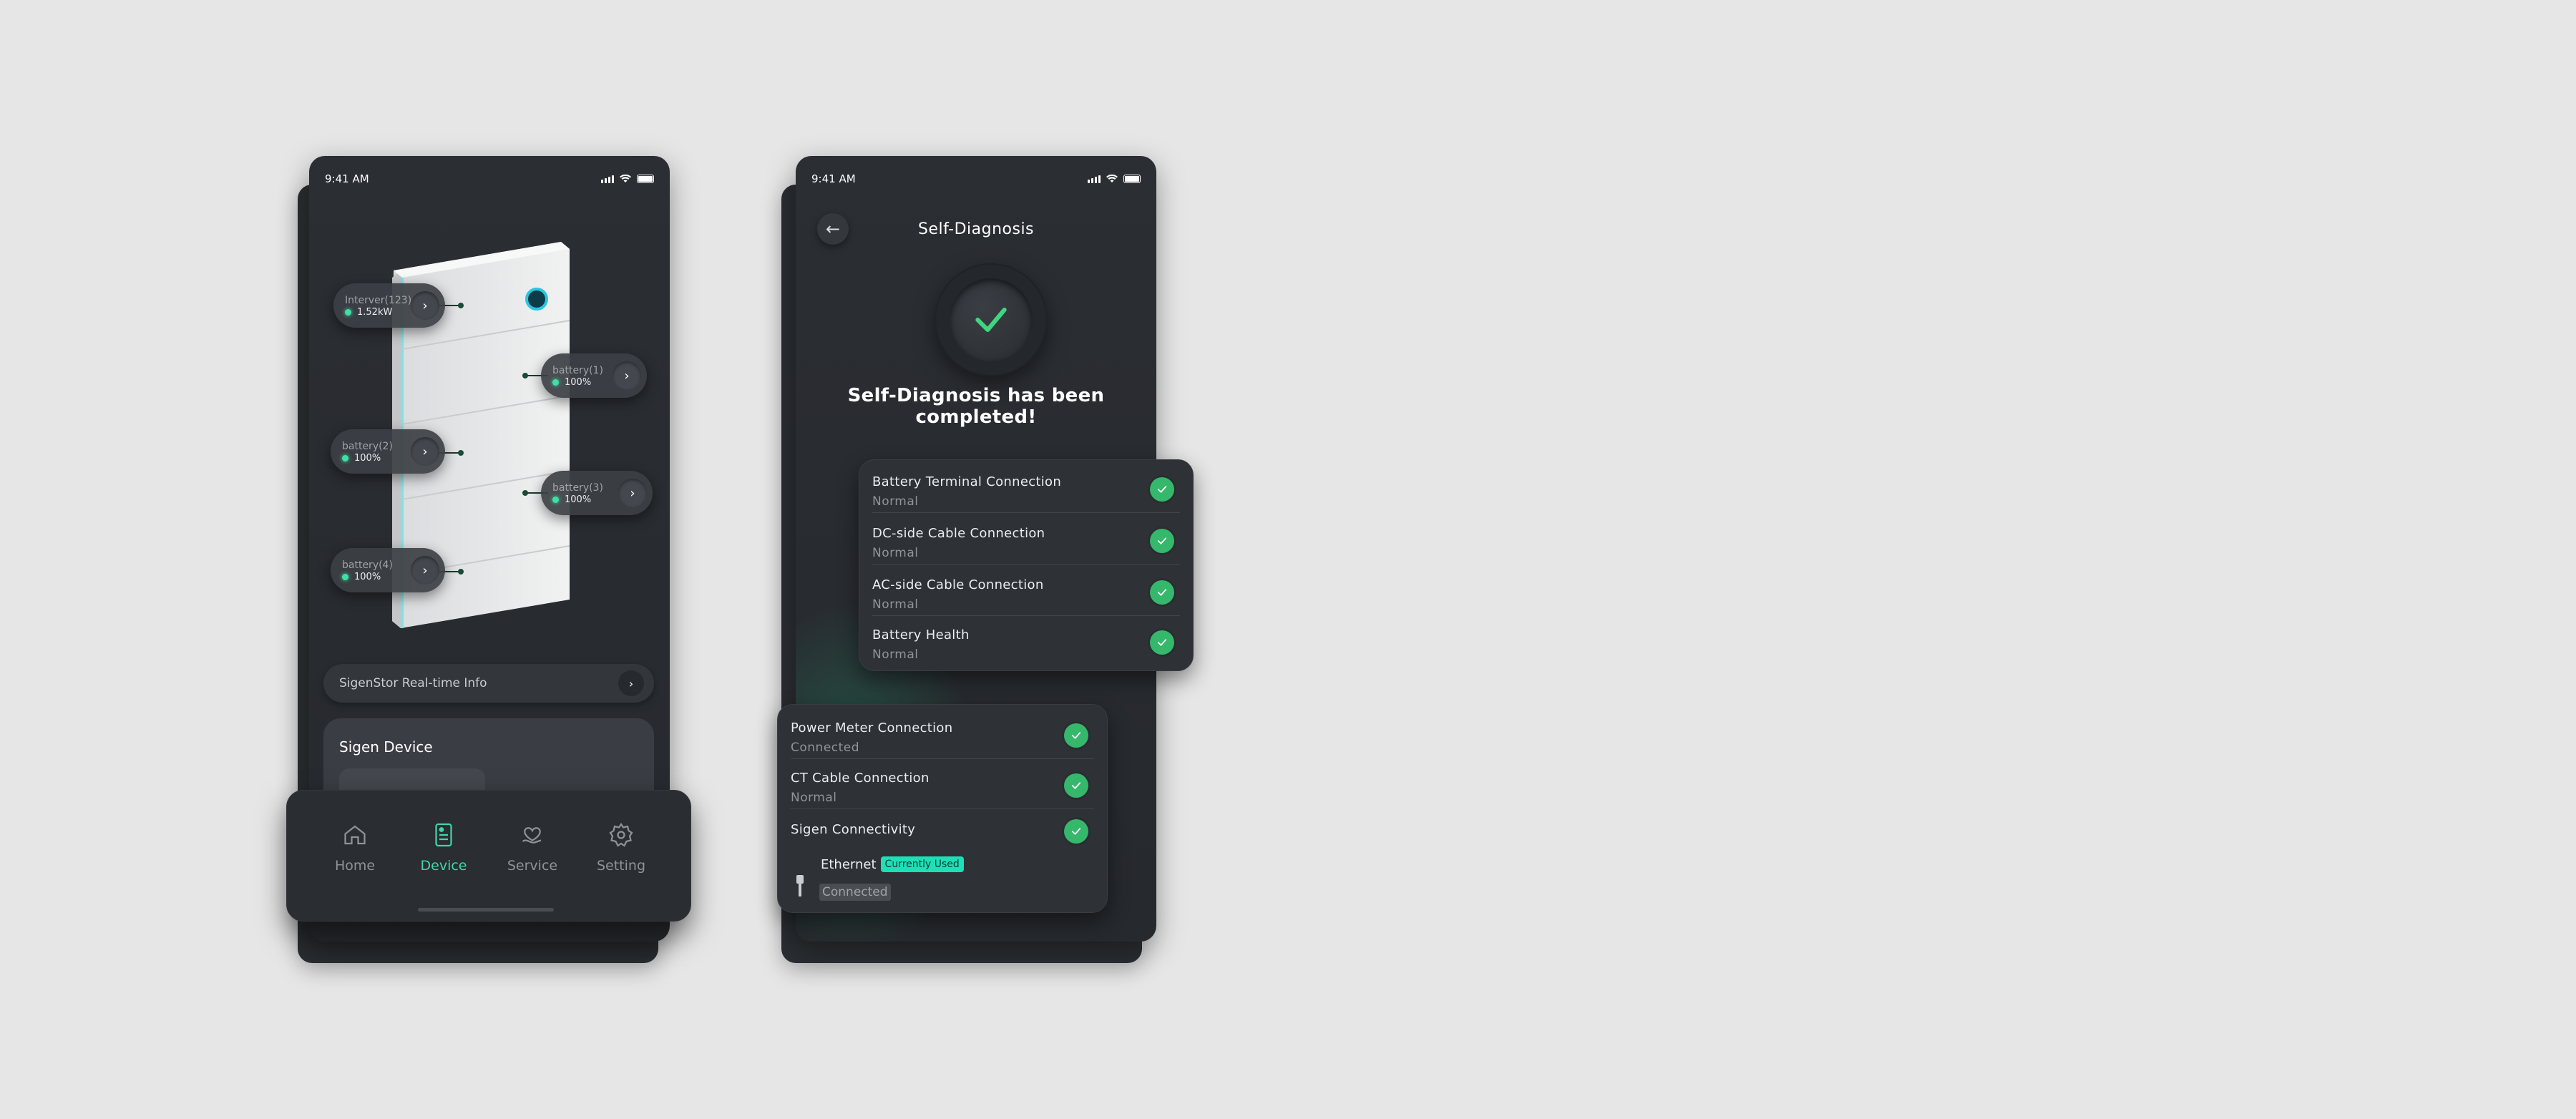 The width and height of the screenshot is (2576, 1119). I want to click on callout-battery-3: battery(3) 100% ›, so click(597, 493).